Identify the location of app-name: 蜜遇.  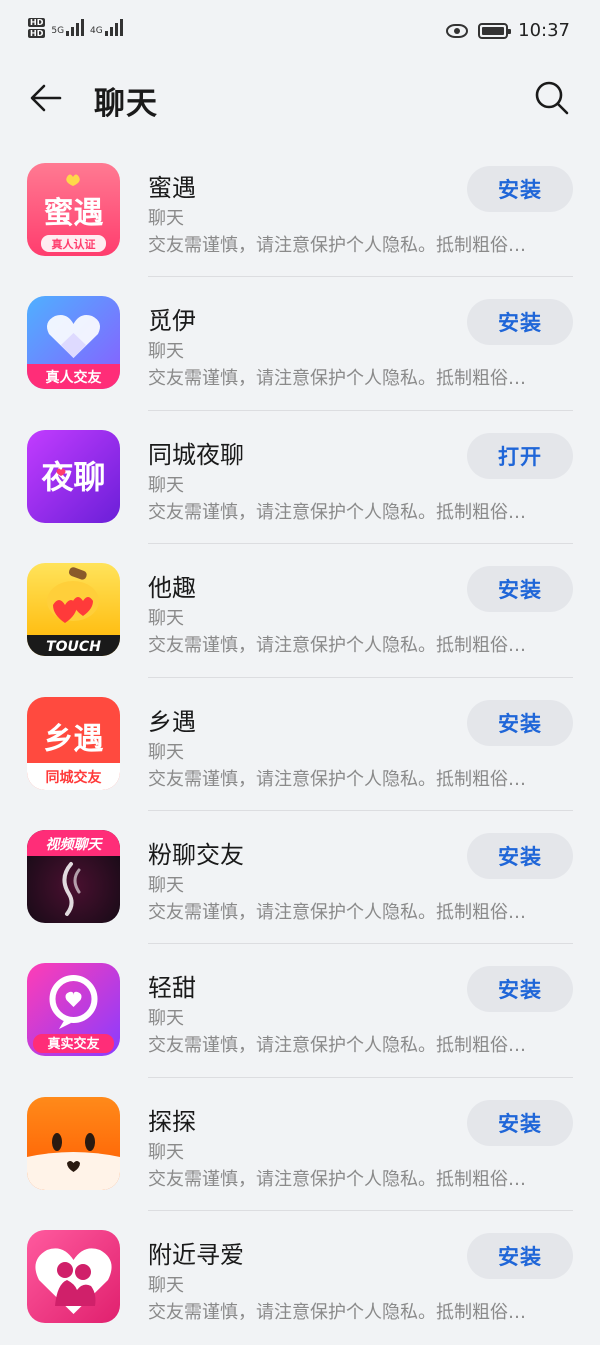
(172, 188).